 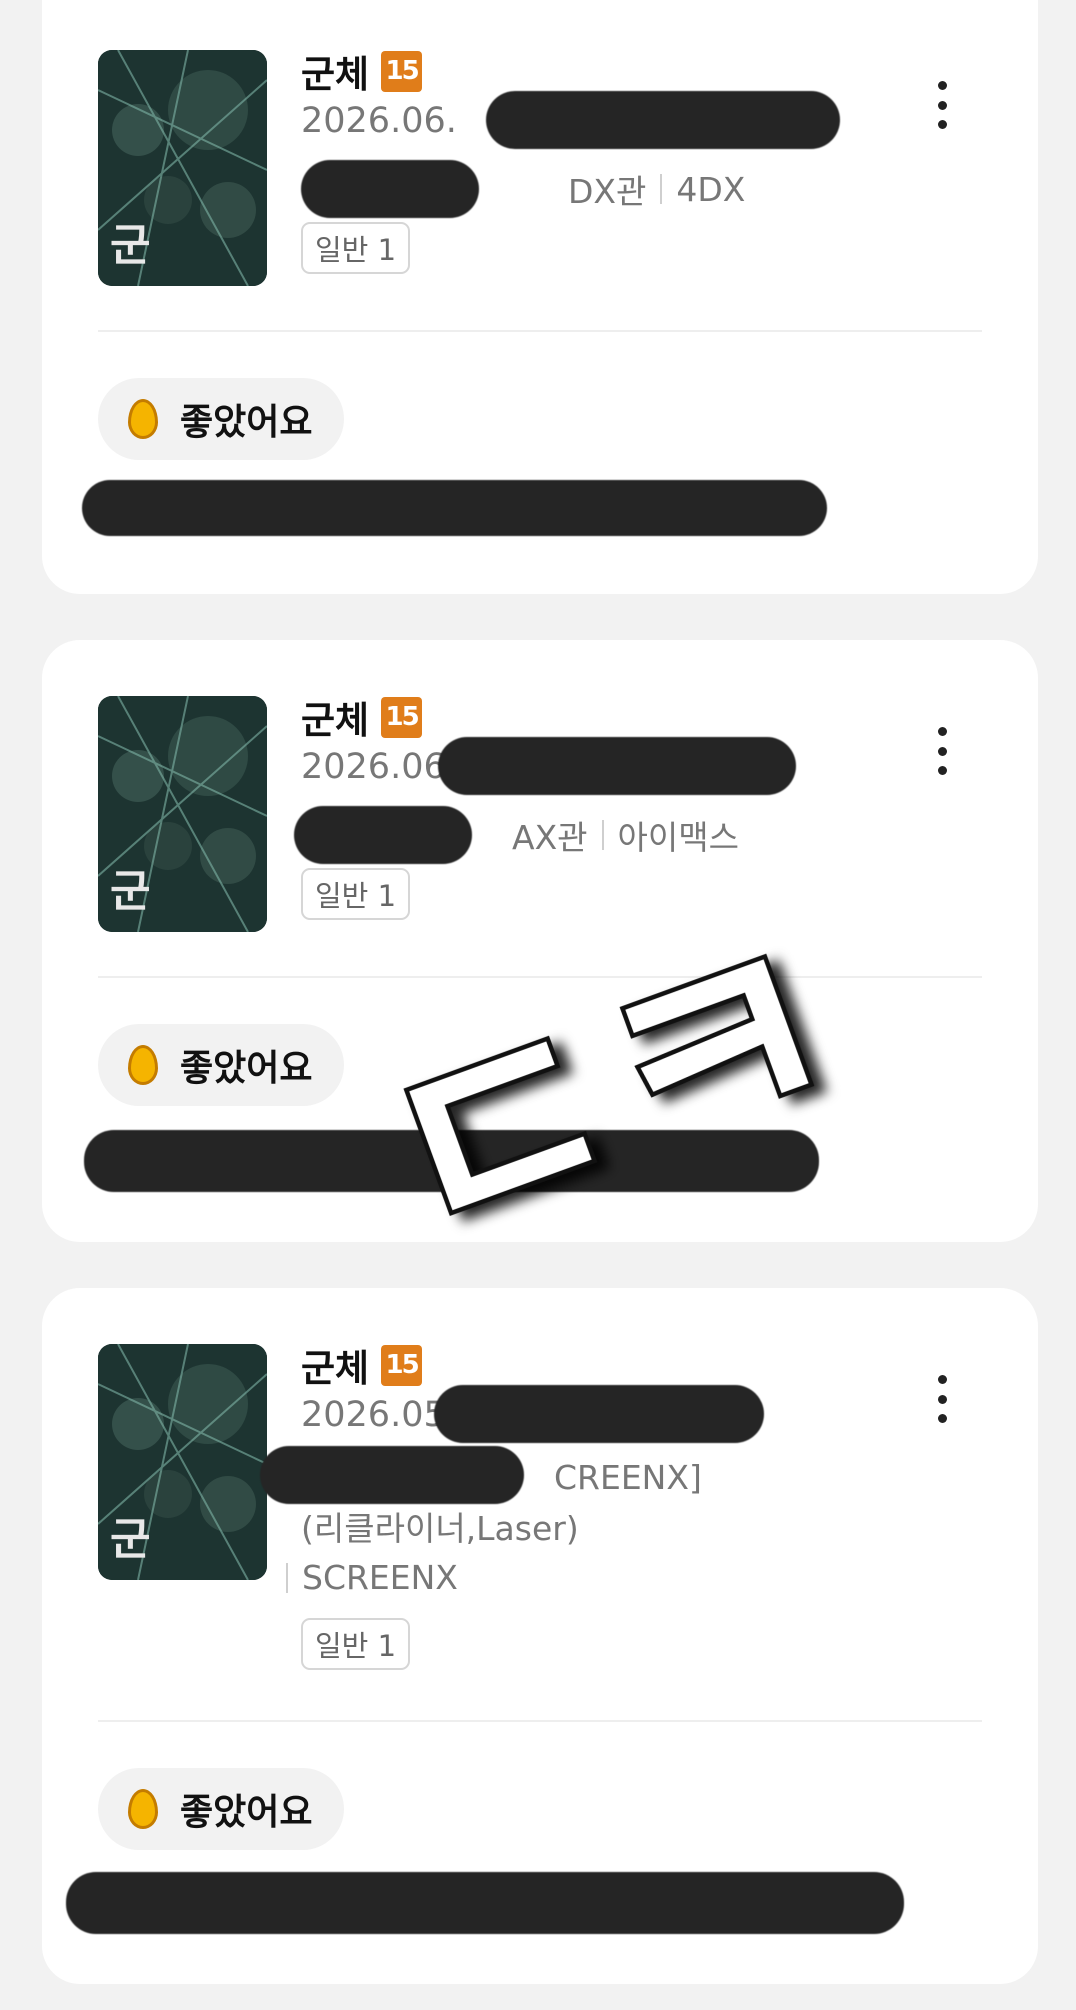 What do you see at coordinates (656, 189) in the screenshot?
I see `theater-info: DX관 4DX` at bounding box center [656, 189].